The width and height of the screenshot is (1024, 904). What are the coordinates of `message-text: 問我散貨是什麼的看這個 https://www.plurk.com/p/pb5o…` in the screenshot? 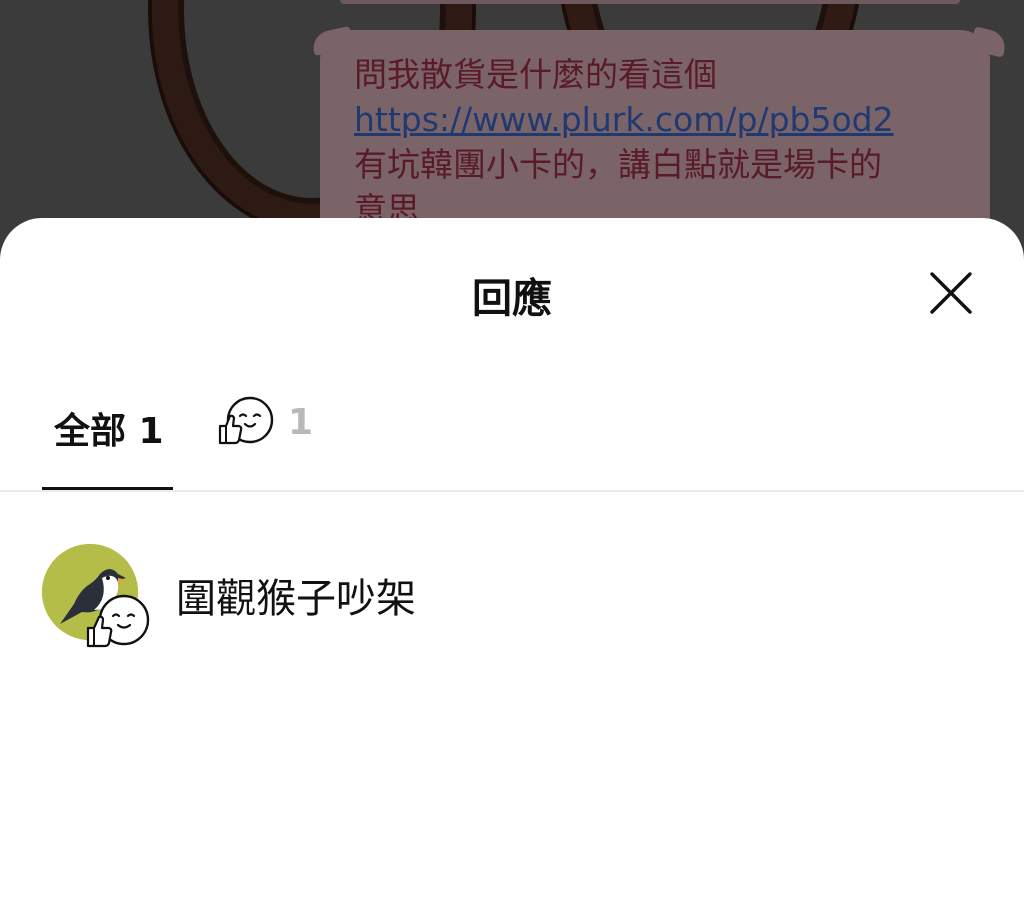 It's located at (657, 142).